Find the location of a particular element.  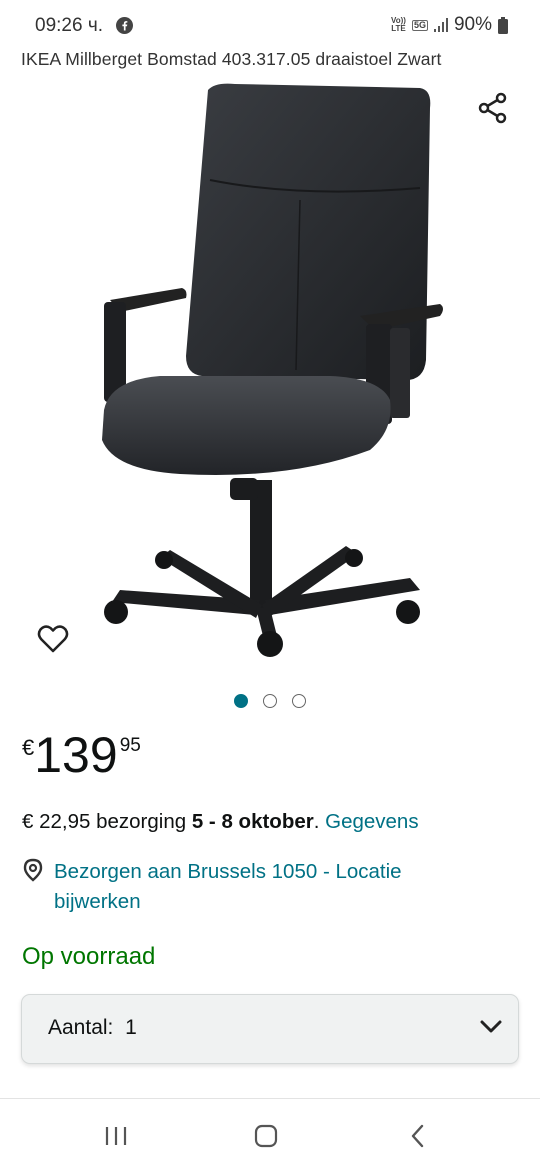

nav-divider is located at coordinates (270, 1098).